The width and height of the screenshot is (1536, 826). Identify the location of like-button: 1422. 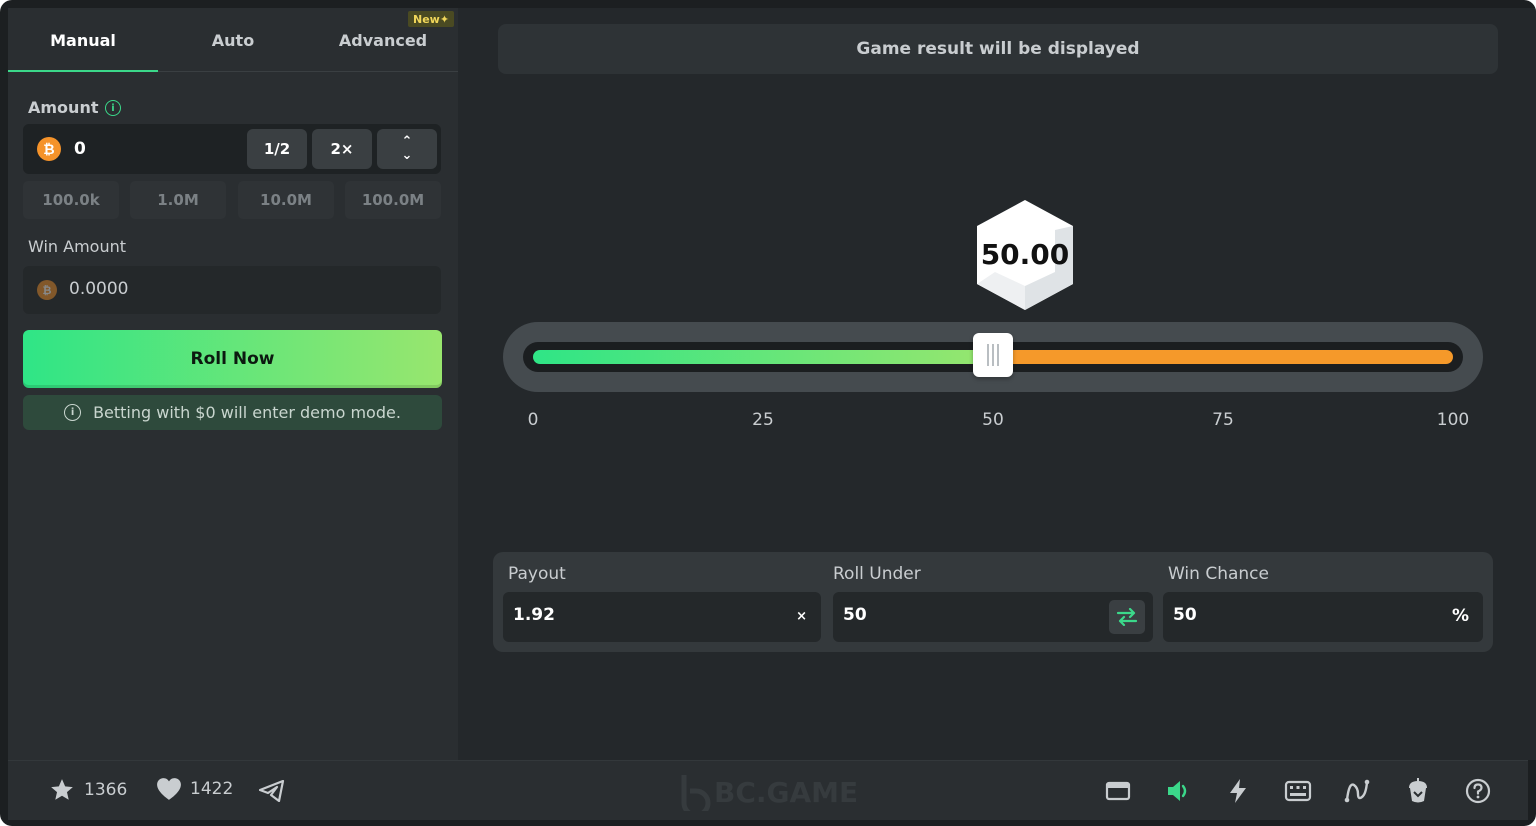
(194, 789).